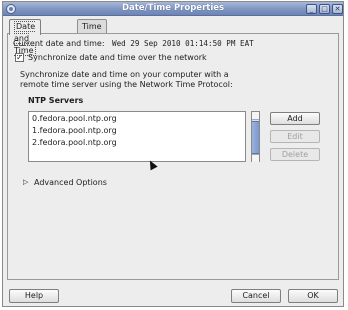 The width and height of the screenshot is (348, 310). I want to click on scroll-up-button, so click(255, 116).